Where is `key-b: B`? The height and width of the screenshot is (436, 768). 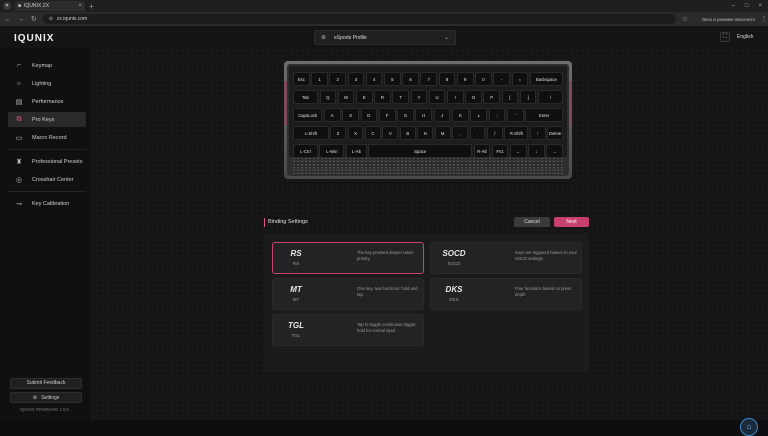 key-b: B is located at coordinates (407, 133).